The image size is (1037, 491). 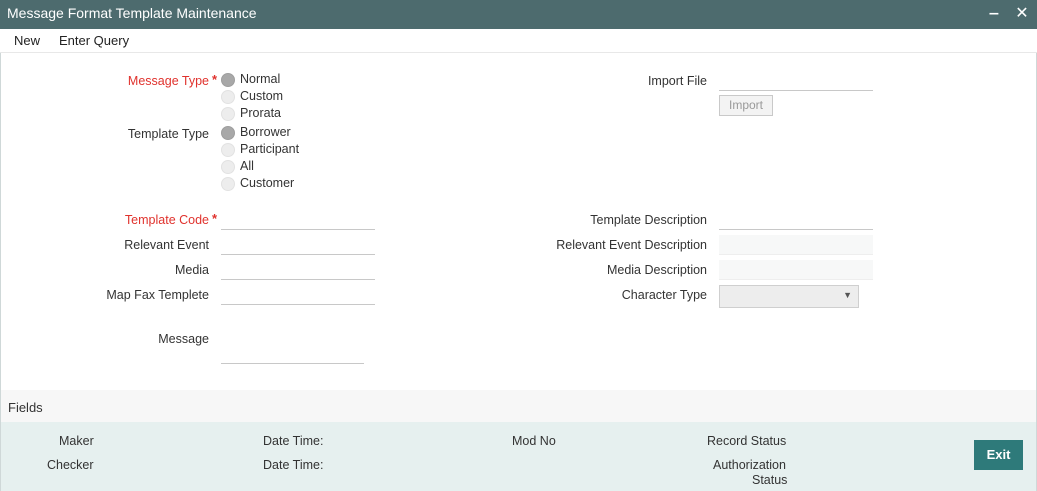 What do you see at coordinates (132, 13) in the screenshot?
I see `window-title: Message Format Template Maintenance` at bounding box center [132, 13].